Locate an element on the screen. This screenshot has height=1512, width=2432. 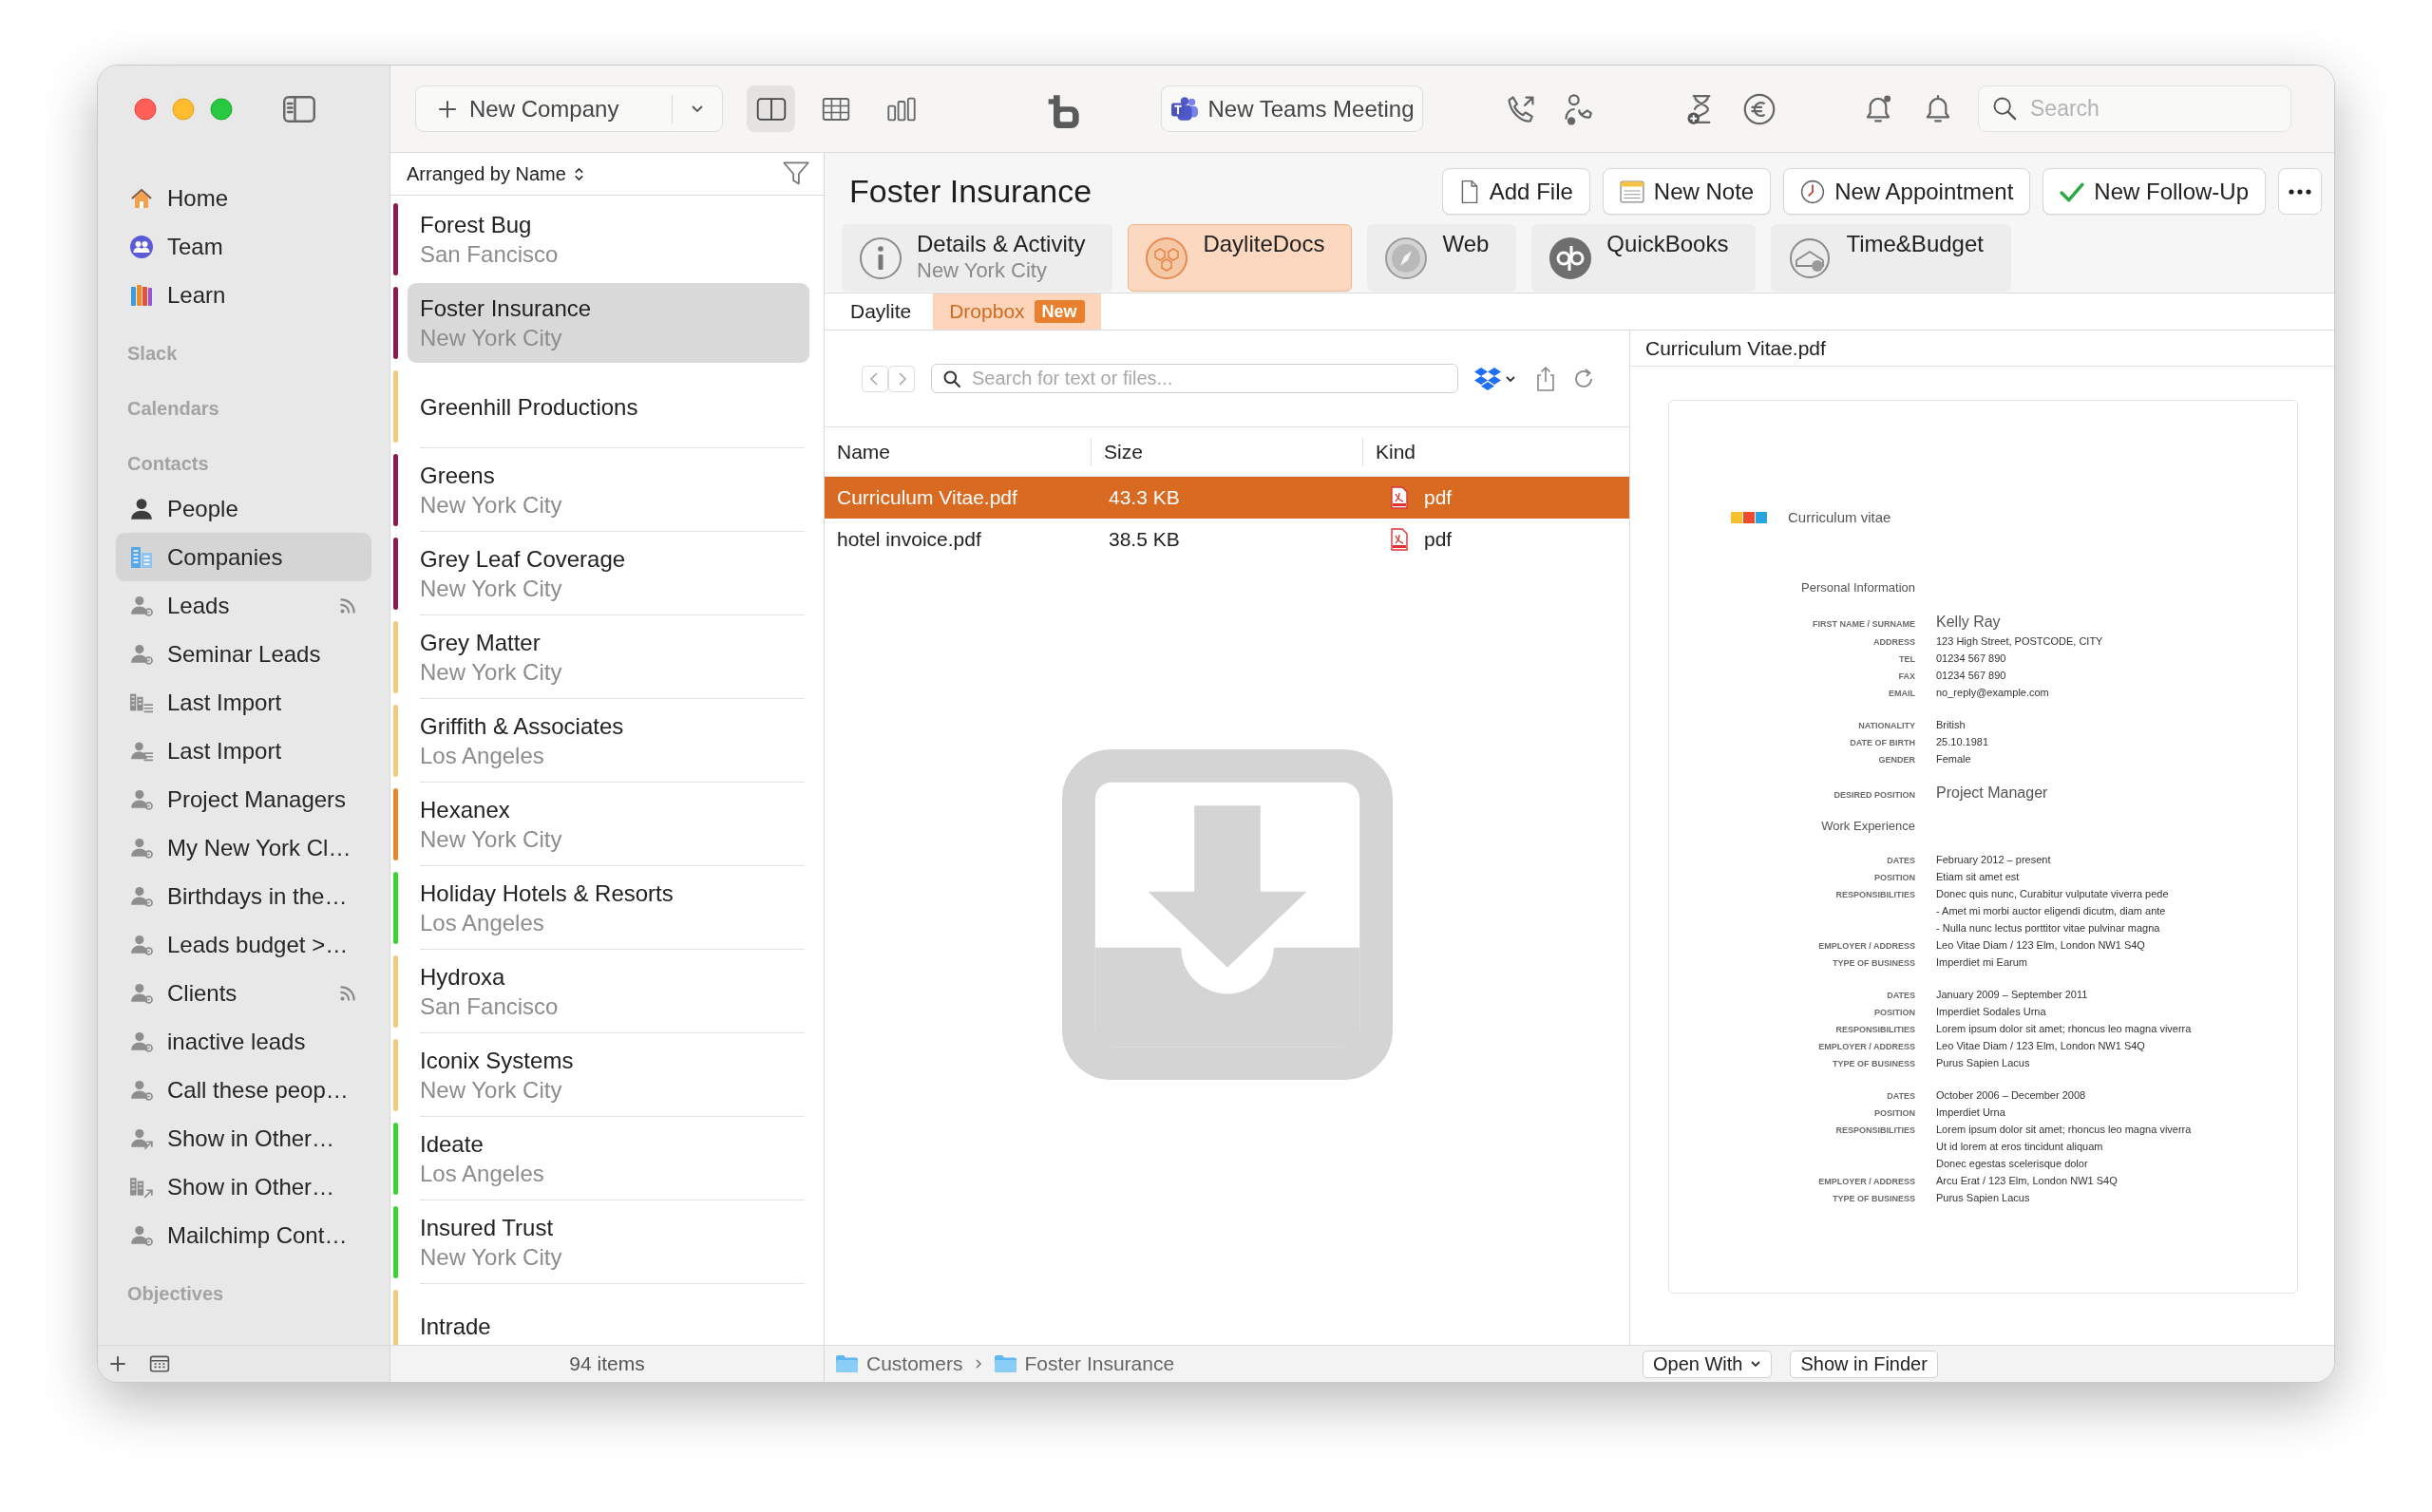
company-item: Grey Leaf Coverage New York City is located at coordinates (608, 574).